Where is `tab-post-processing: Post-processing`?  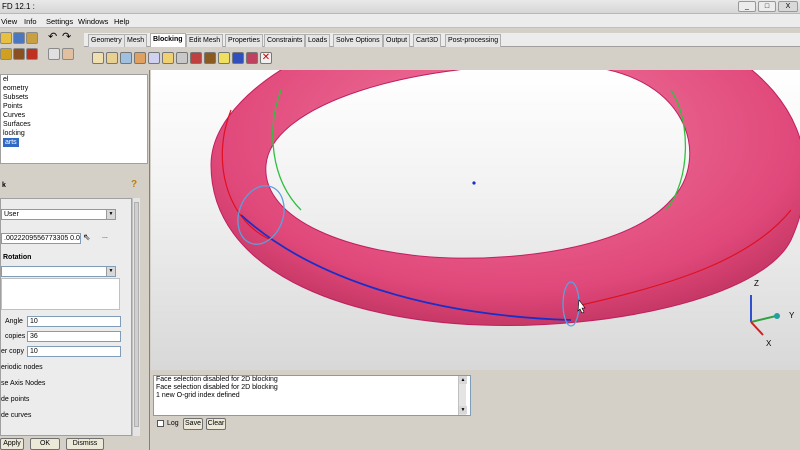
tab-post-processing: Post-processing is located at coordinates (473, 40).